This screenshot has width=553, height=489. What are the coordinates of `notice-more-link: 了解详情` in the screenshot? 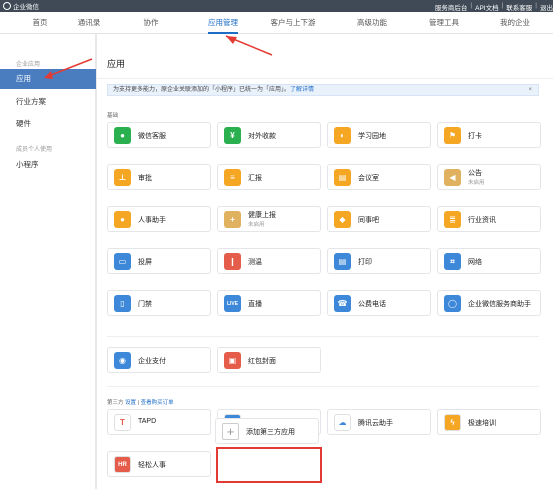 It's located at (302, 90).